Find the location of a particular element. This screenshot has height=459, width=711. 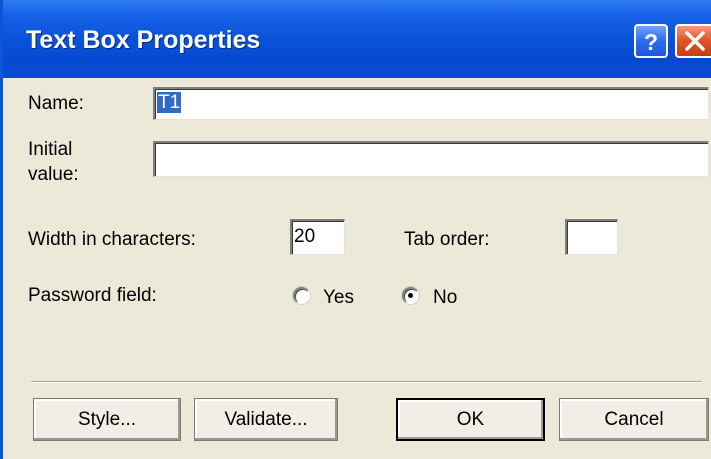

password-no-radio is located at coordinates (410, 295).